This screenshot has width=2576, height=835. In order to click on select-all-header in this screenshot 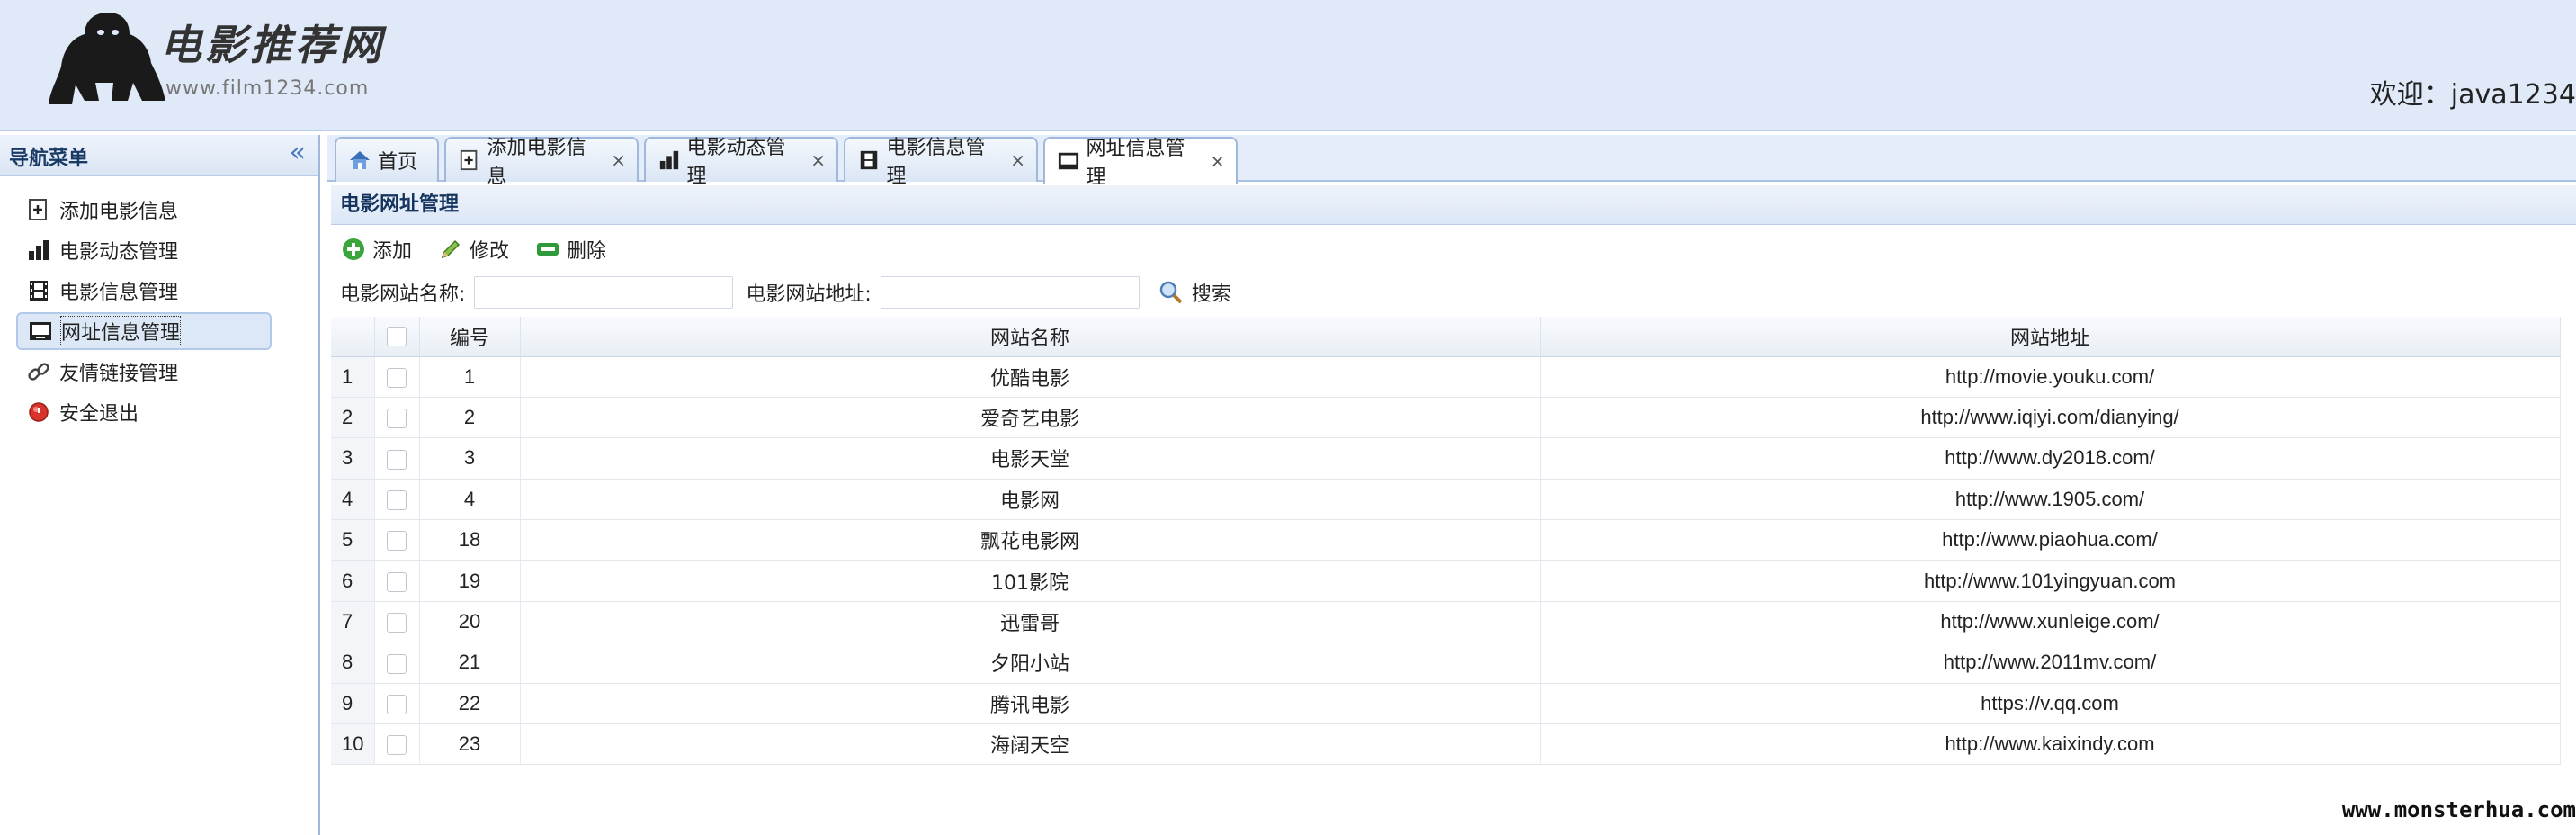, I will do `click(397, 337)`.